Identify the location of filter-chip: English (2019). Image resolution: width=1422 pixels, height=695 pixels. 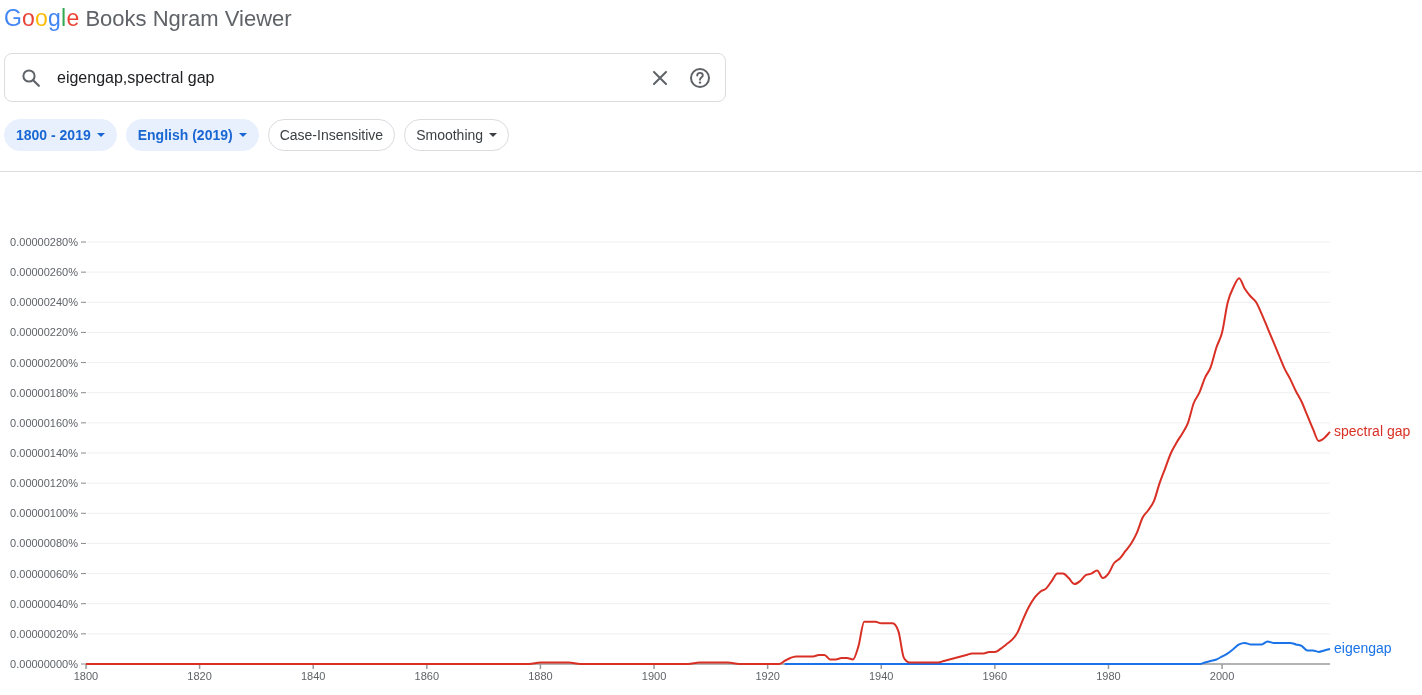
(192, 135).